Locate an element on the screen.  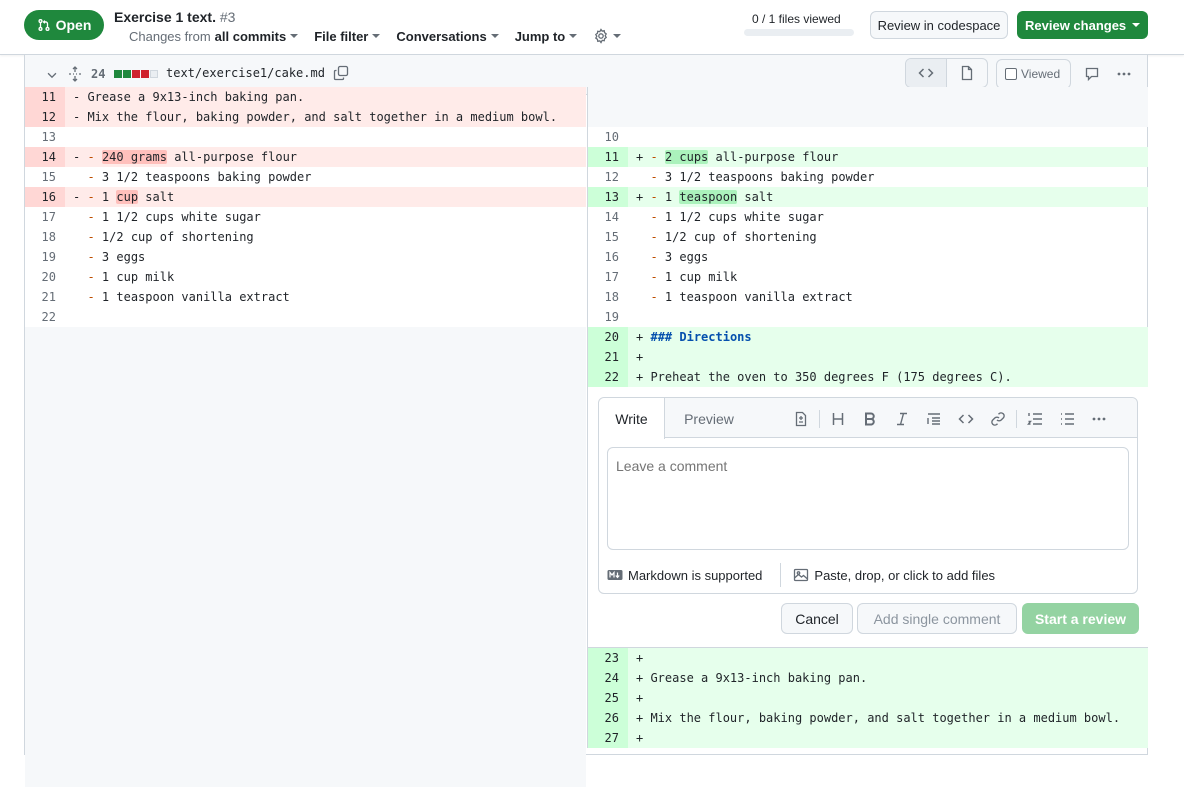
italic-button is located at coordinates (902, 419).